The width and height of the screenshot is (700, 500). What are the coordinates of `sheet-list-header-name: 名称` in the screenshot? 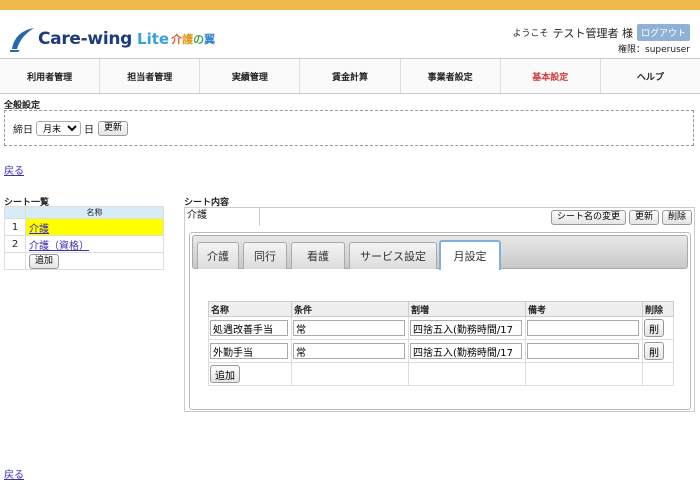 It's located at (94, 212).